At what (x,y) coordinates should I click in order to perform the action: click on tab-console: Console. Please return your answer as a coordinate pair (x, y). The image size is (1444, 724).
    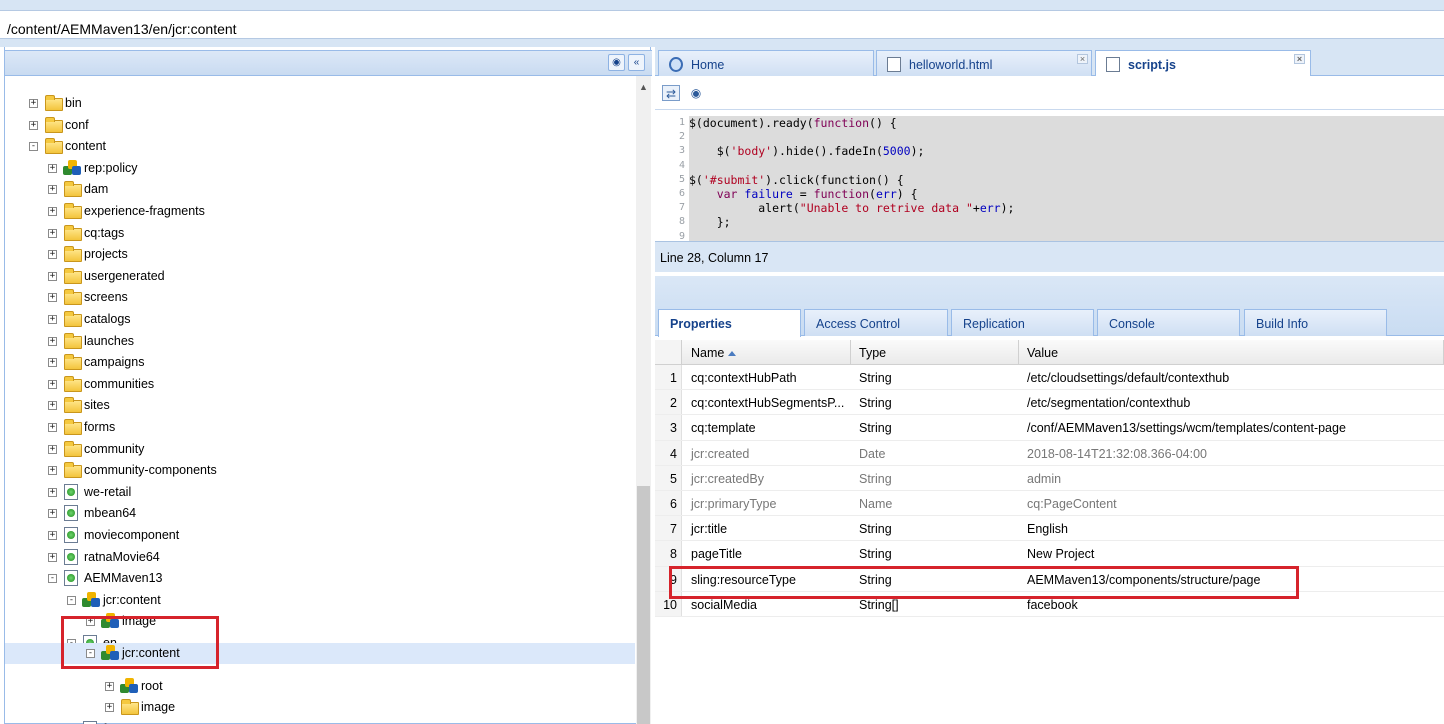
    Looking at the image, I should click on (1168, 322).